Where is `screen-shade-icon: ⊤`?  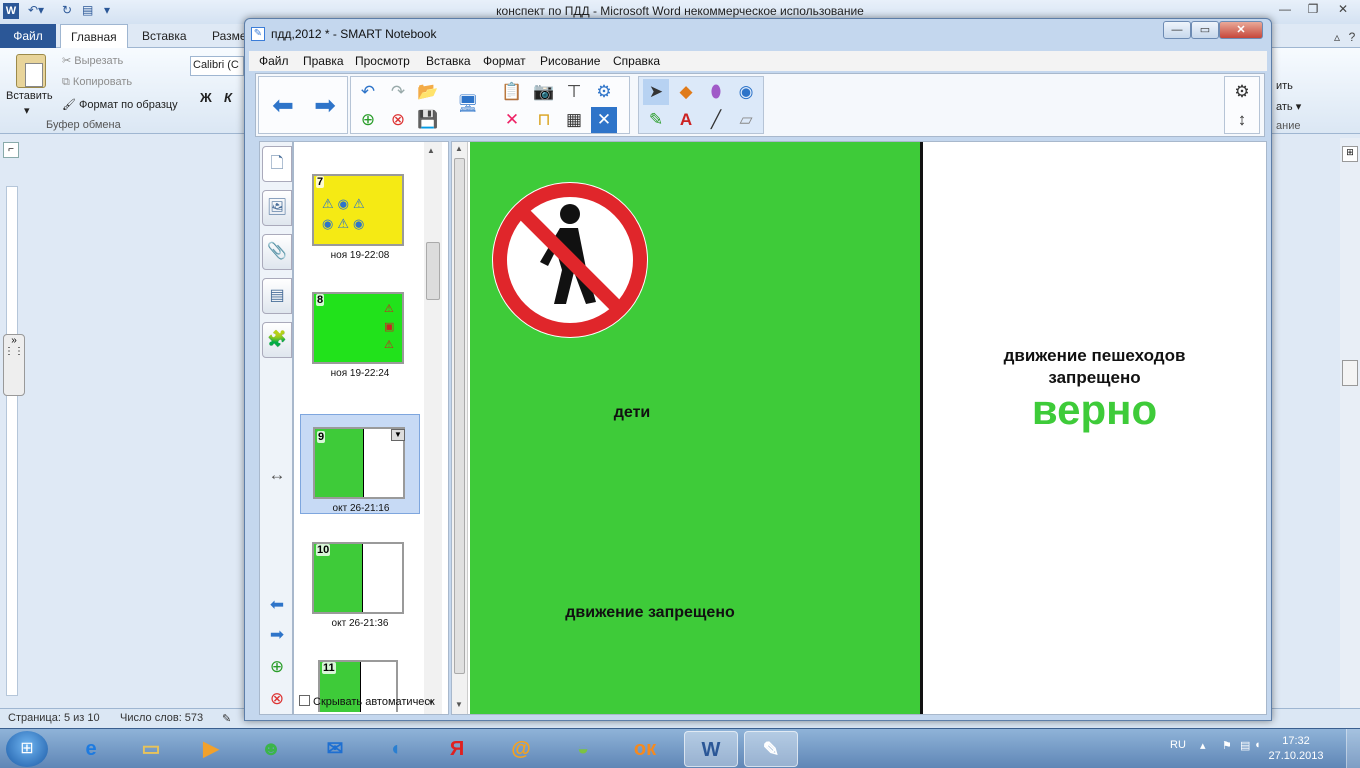 screen-shade-icon: ⊤ is located at coordinates (574, 92).